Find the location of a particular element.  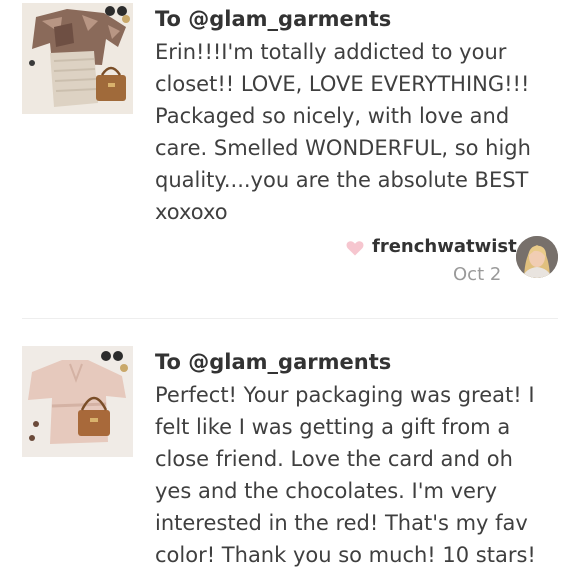

heart-icon is located at coordinates (355, 248).